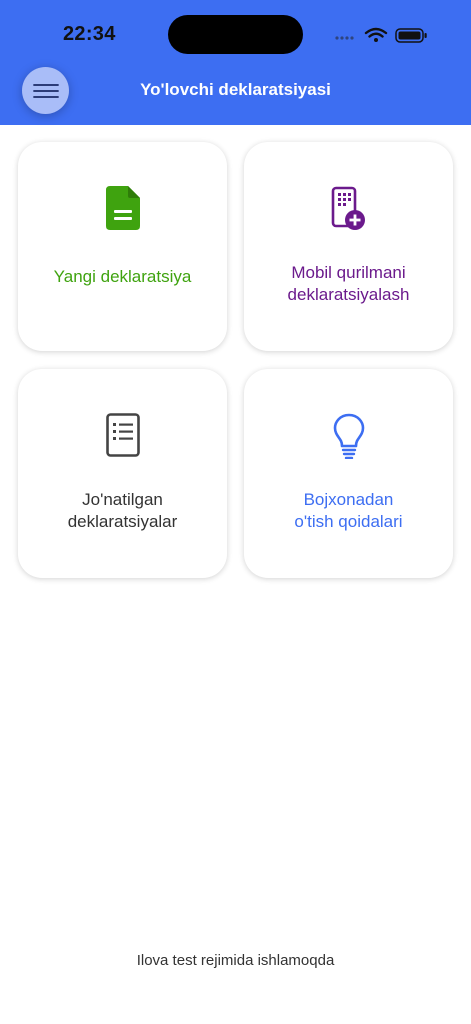 This screenshot has width=471, height=1024. I want to click on cellular-signal-icon, so click(344, 38).